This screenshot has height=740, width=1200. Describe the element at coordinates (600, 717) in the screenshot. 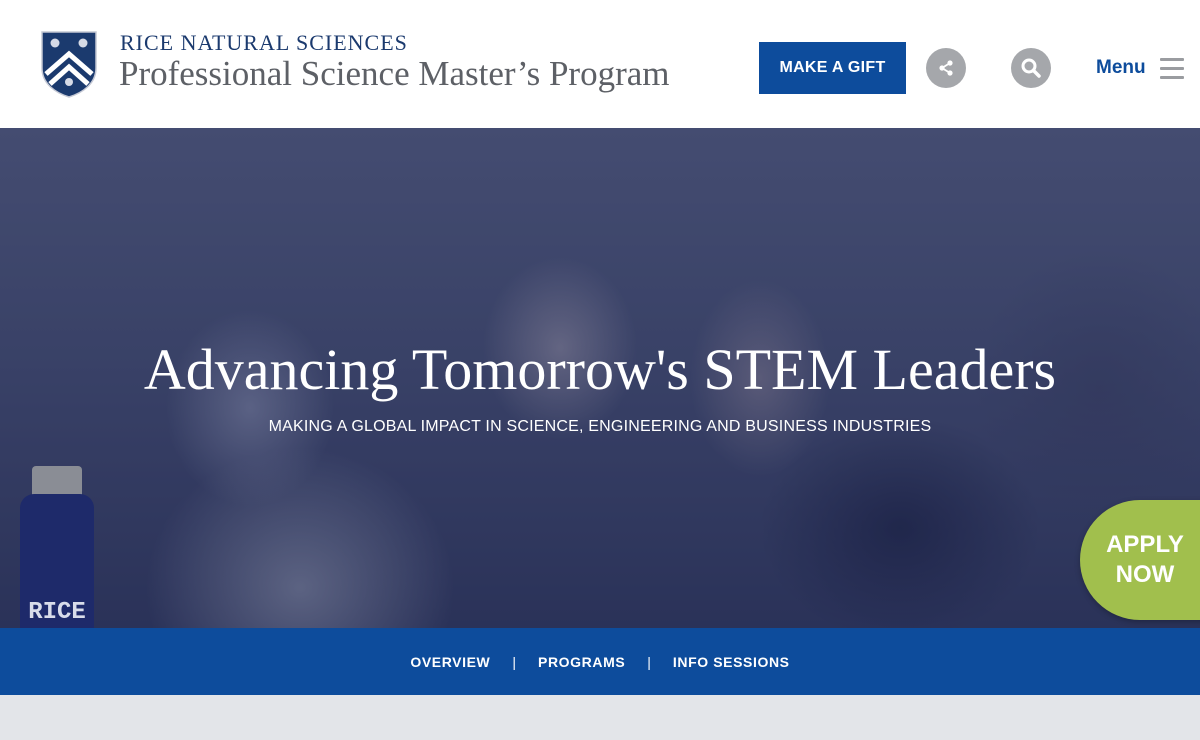

I see `content-strip` at that location.